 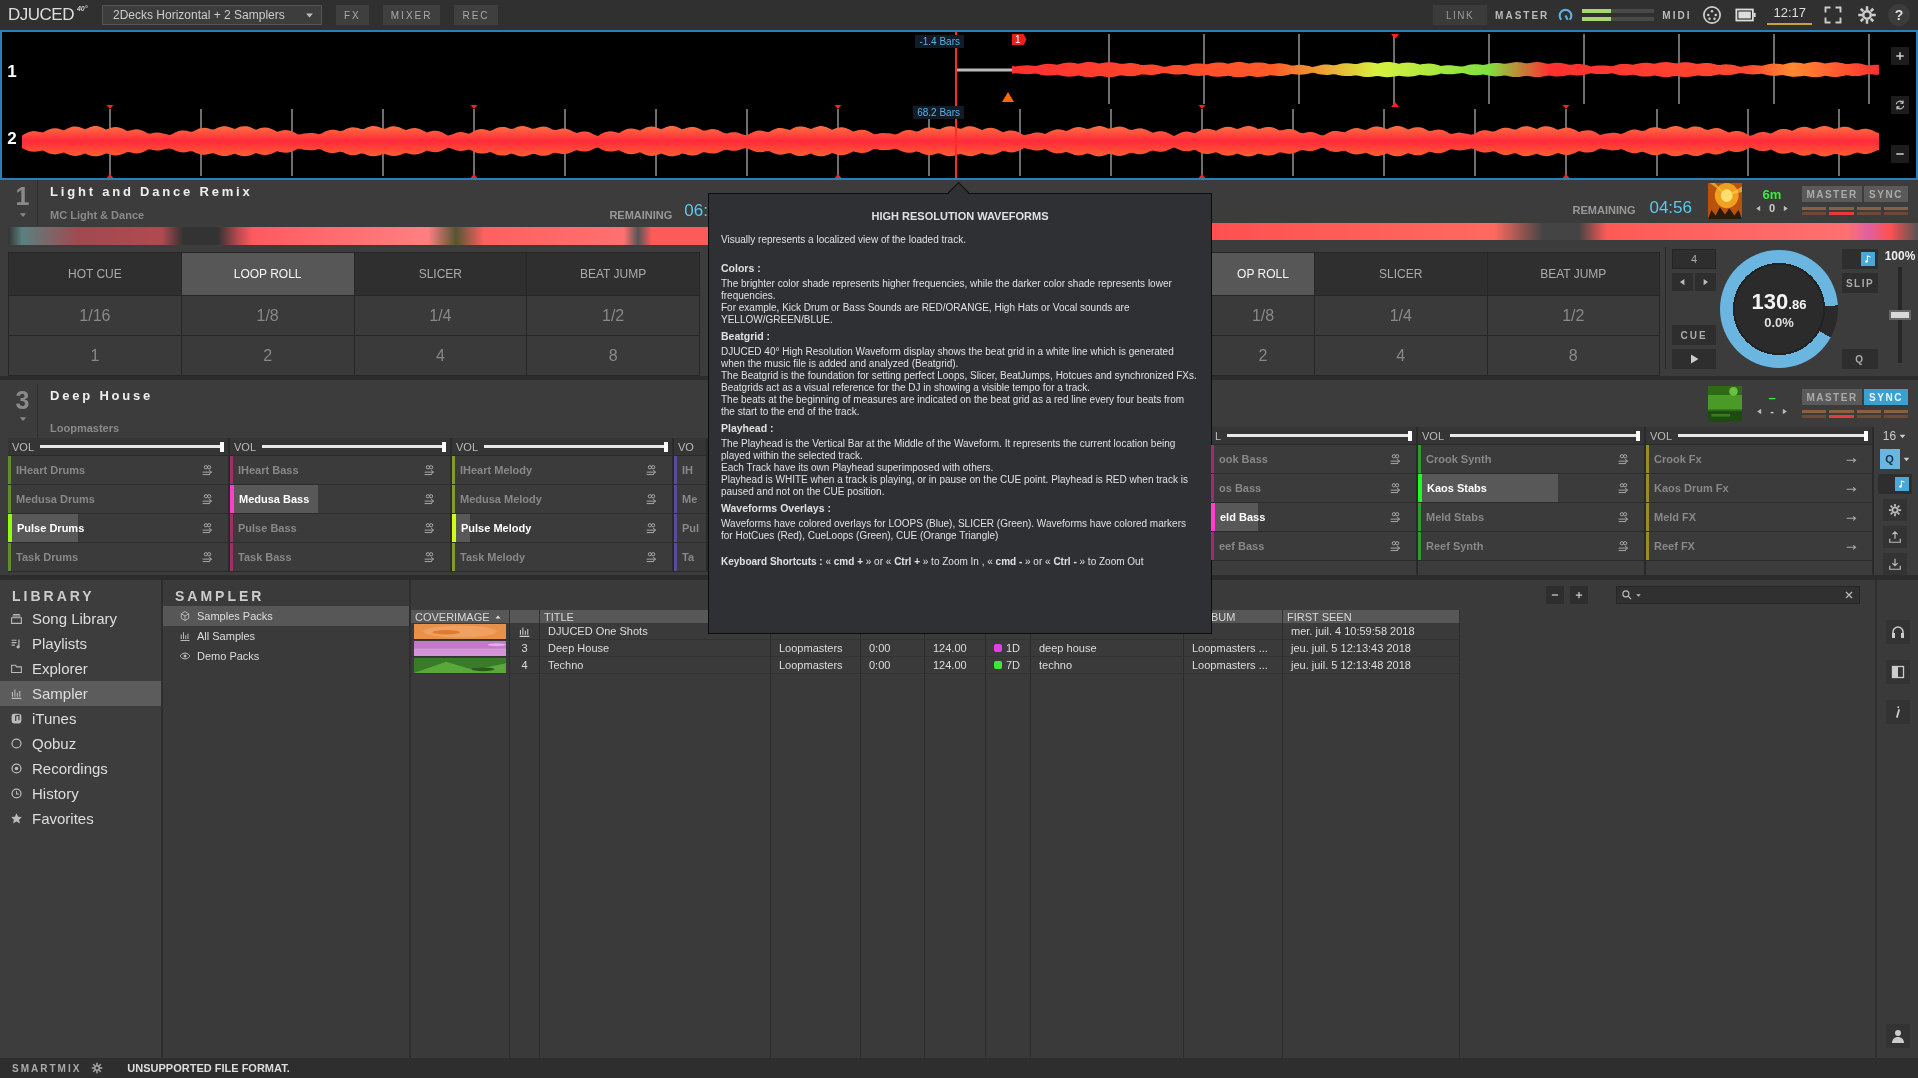 I want to click on slip-button: SLIP, so click(x=1860, y=283).